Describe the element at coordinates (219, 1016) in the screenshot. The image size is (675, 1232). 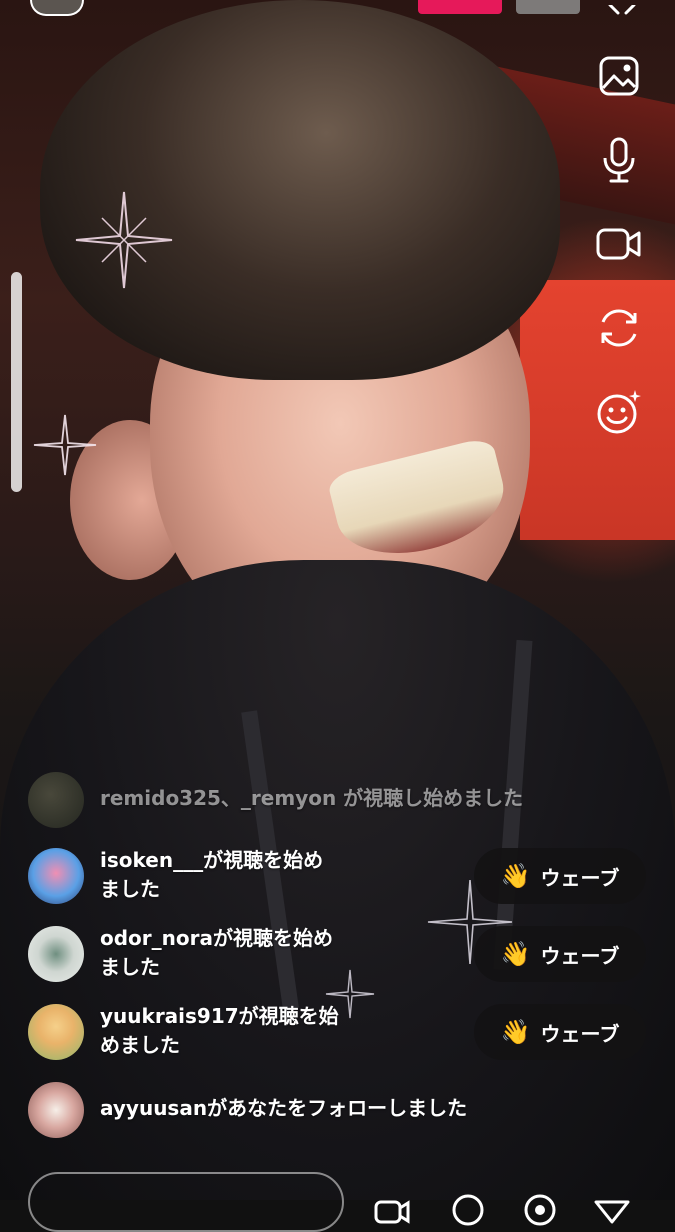
I see `comment-text-line1: yuukrais917が視聴を始` at that location.